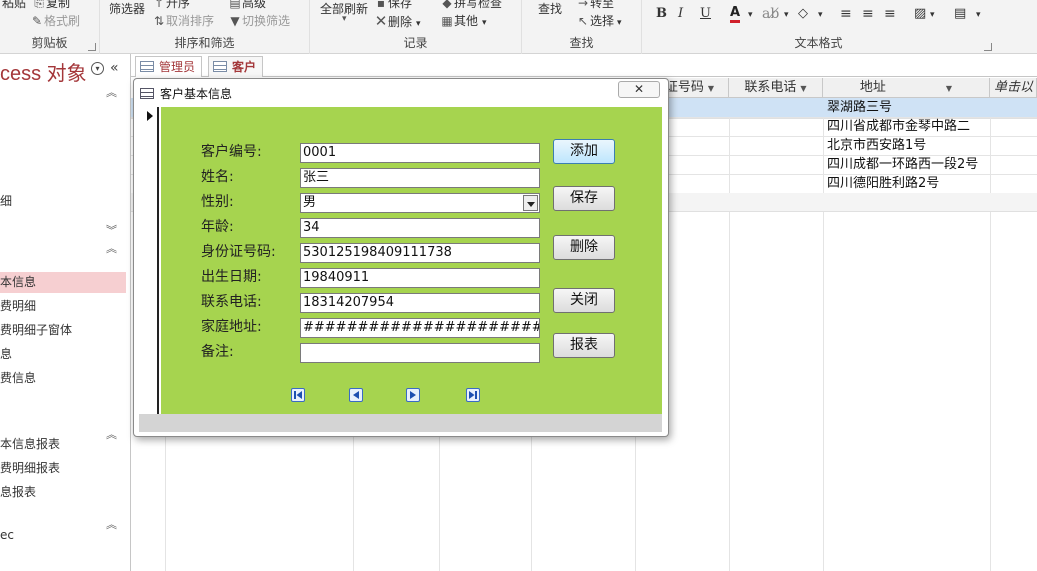 This screenshot has height=571, width=1037. Describe the element at coordinates (149, 260) in the screenshot. I see `record-selector` at that location.